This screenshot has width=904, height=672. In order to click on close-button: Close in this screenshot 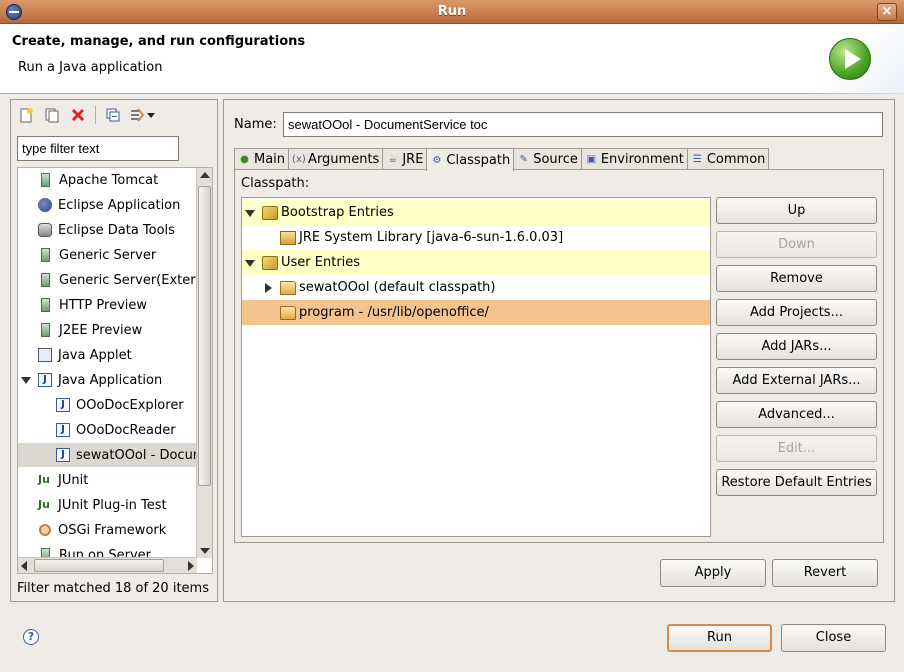, I will do `click(833, 638)`.